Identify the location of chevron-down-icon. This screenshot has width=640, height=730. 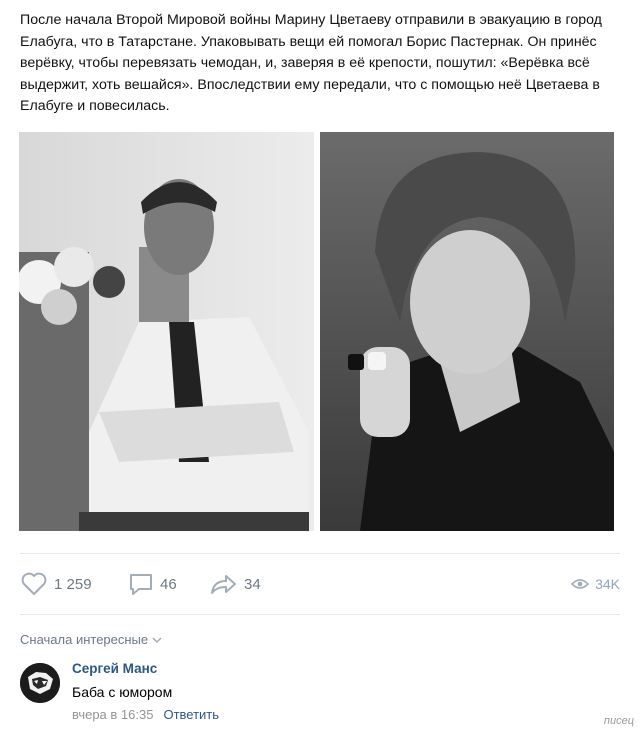
(157, 639).